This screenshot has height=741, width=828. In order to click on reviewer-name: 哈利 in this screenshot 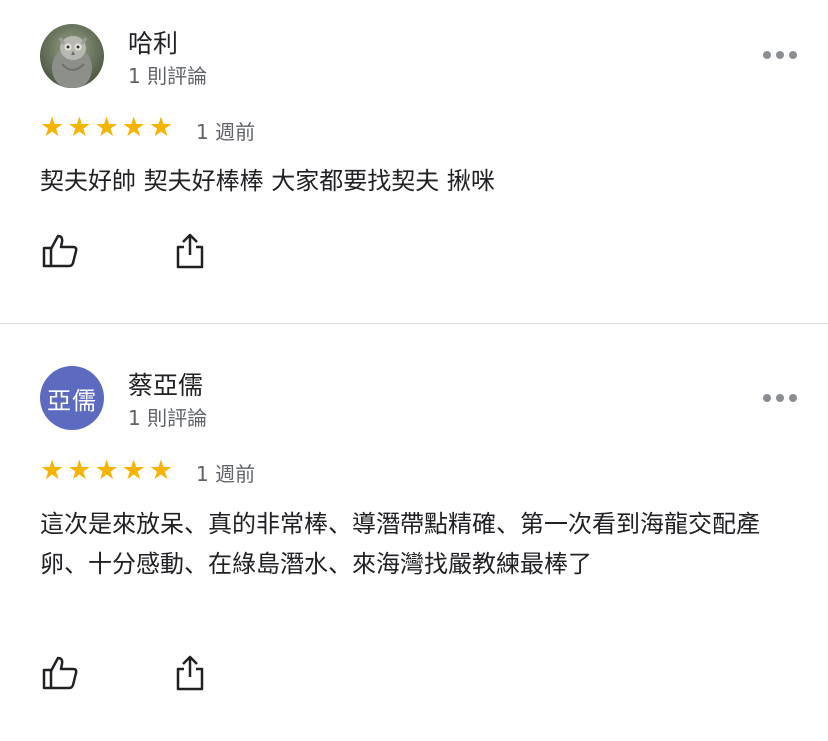, I will do `click(153, 42)`.